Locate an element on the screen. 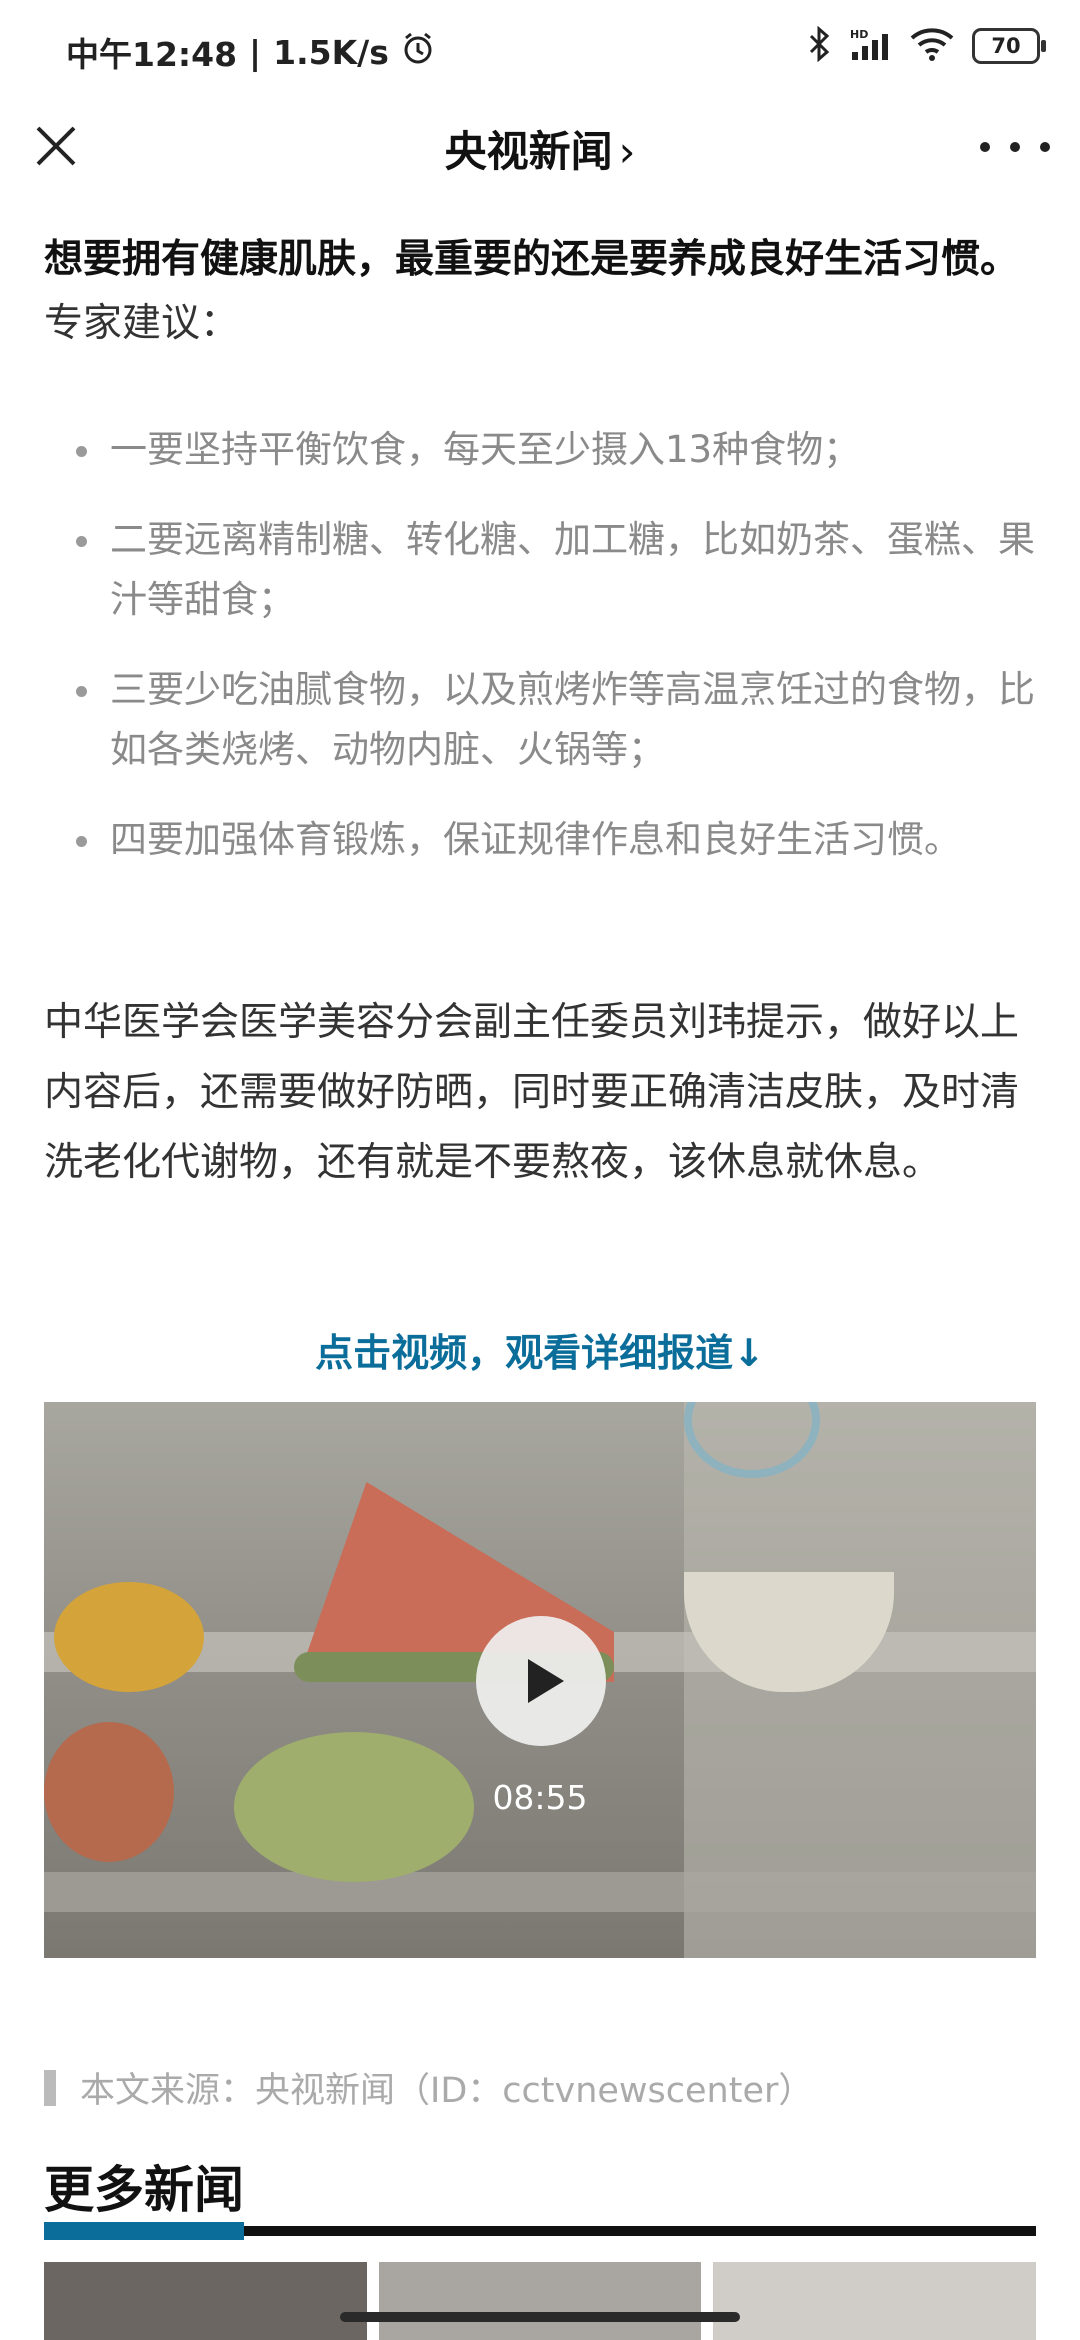 The width and height of the screenshot is (1080, 2340). svg-text: HD is located at coordinates (859, 34).